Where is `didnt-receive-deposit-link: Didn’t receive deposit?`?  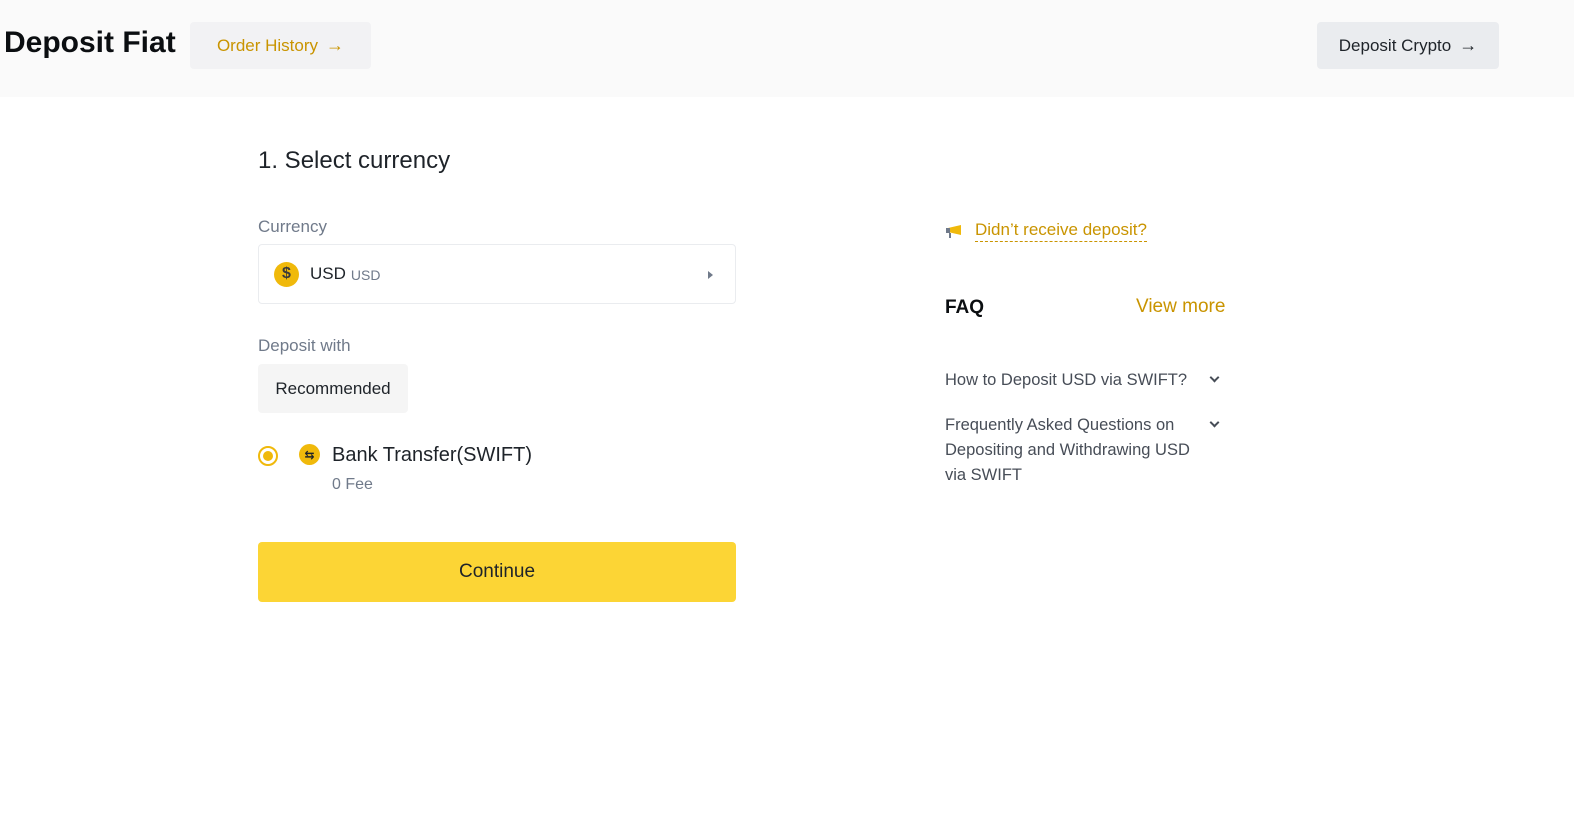 didnt-receive-deposit-link: Didn’t receive deposit? is located at coordinates (1046, 231).